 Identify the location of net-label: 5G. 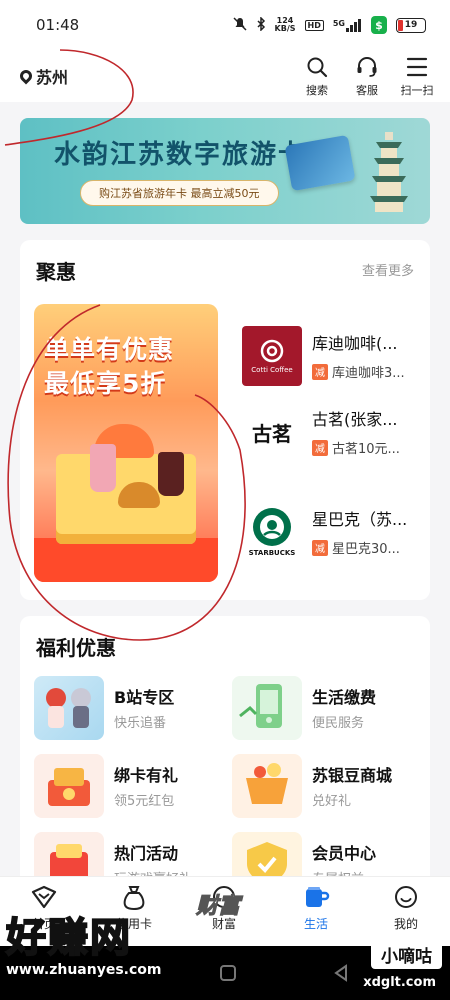
(338, 23).